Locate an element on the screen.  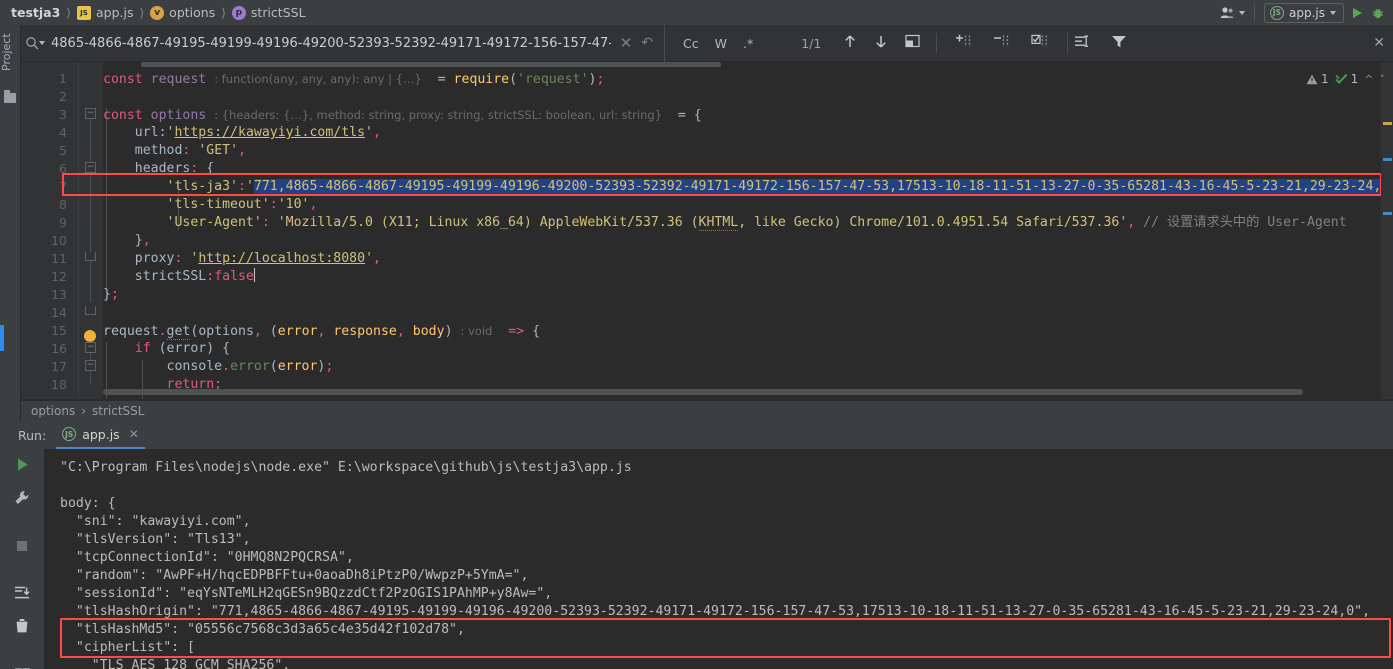
console-line: "TLS_AES_128_GCM_SHA256", is located at coordinates (175, 663).